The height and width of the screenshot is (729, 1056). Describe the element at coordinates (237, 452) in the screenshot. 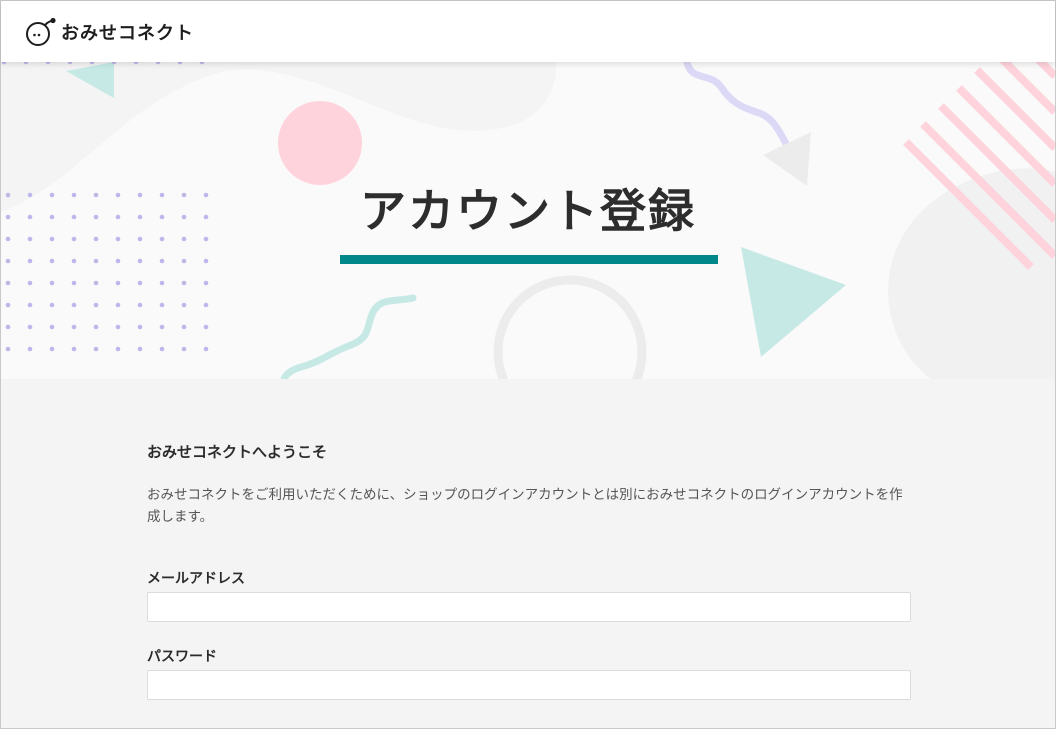

I see `welcome-heading: おみせコネクトへようこそ` at that location.